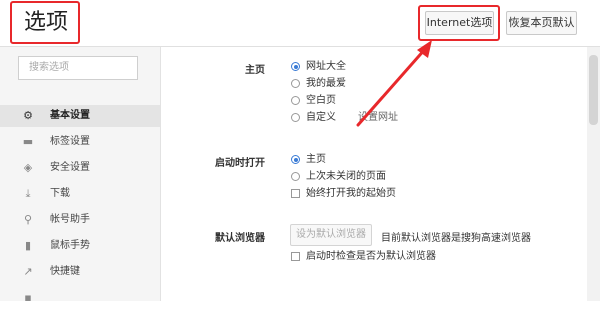 The height and width of the screenshot is (309, 600). Describe the element at coordinates (80, 194) in the screenshot. I see `sidebar-item-download: ⤓ 下载` at that location.